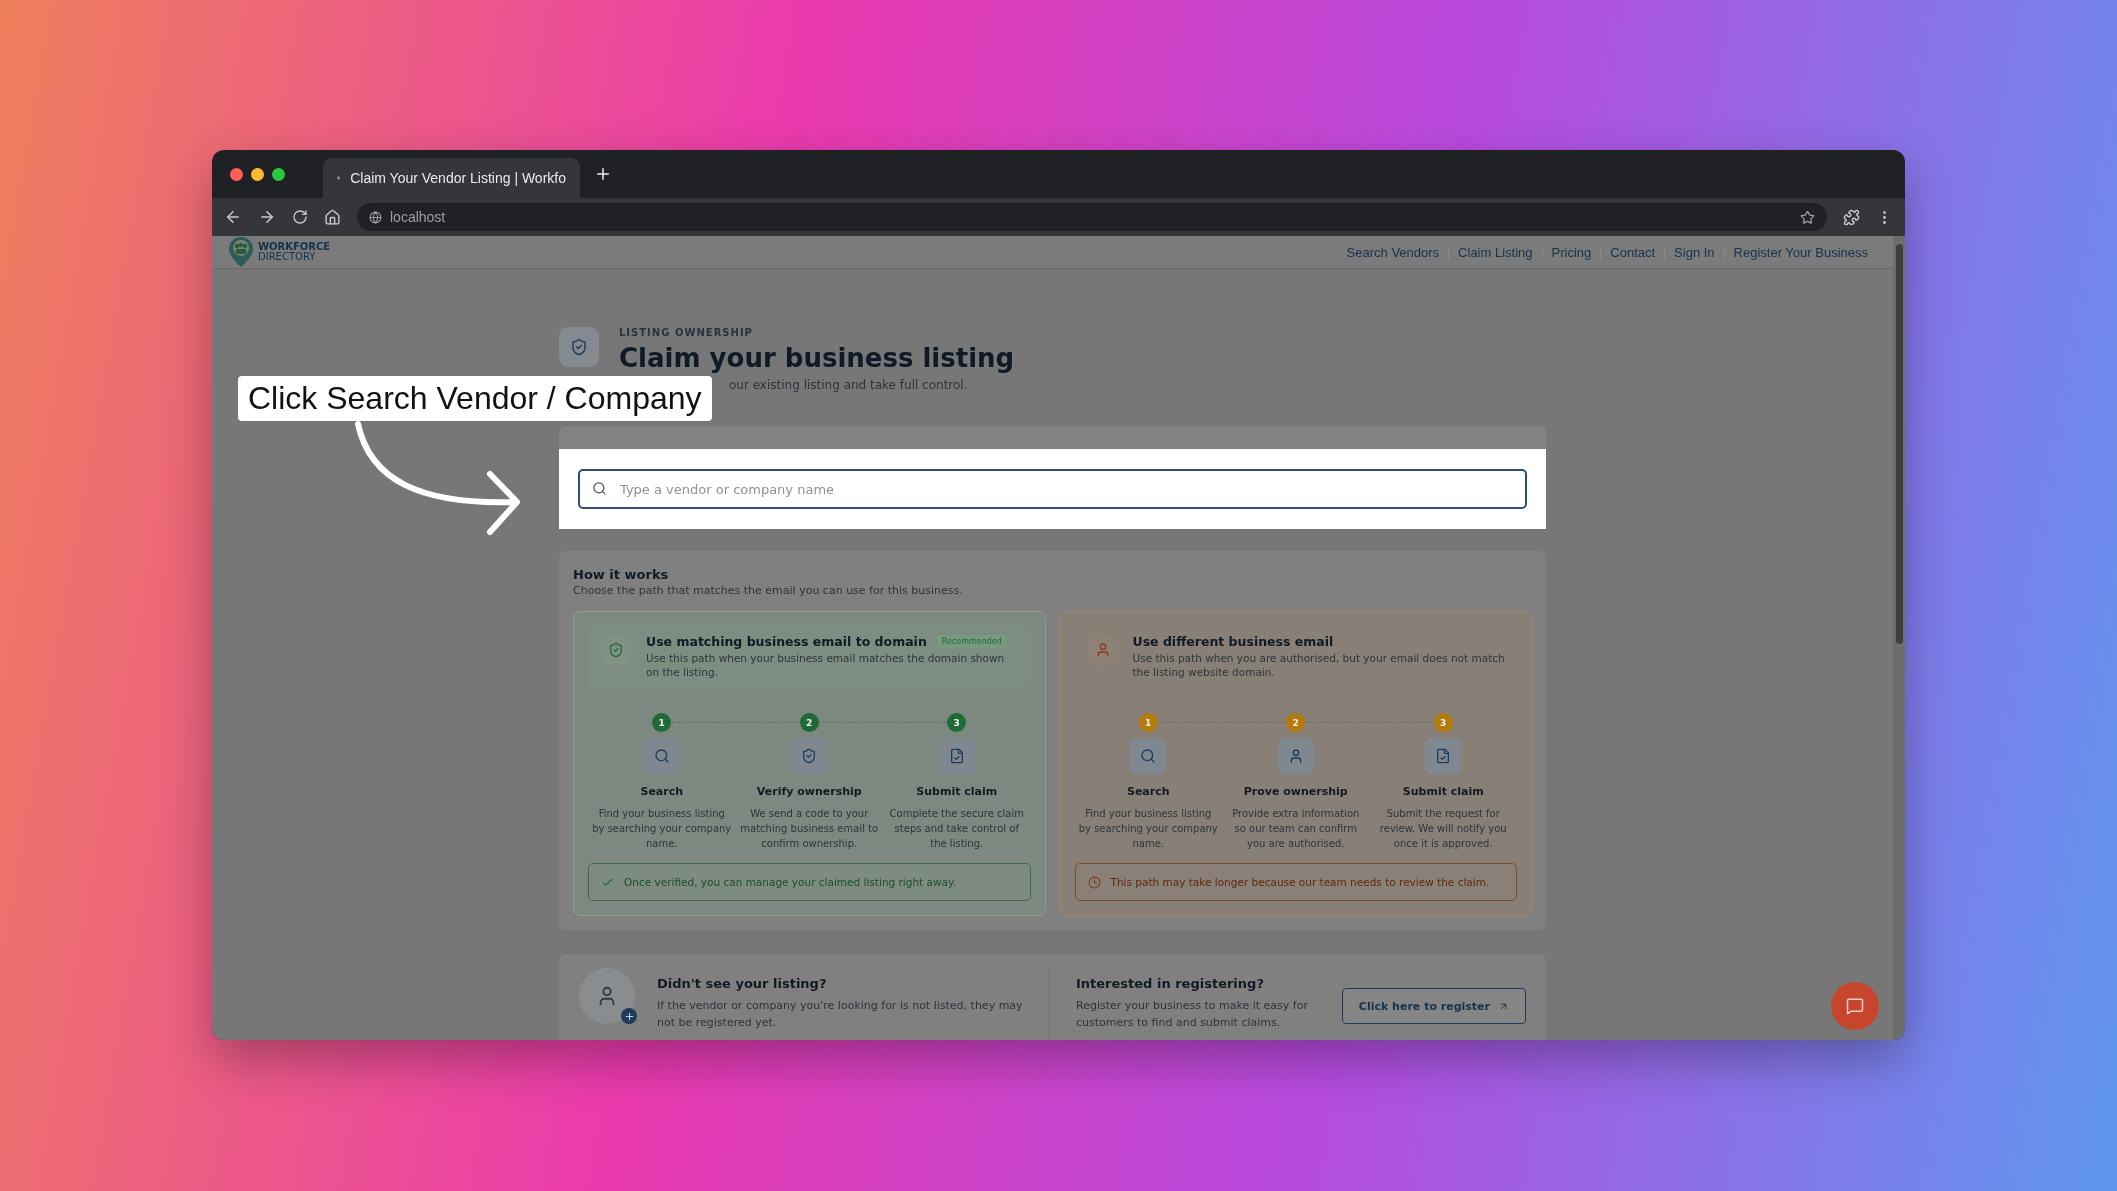 The image size is (2117, 1191). Describe the element at coordinates (267, 217) in the screenshot. I see `forward-icon` at that location.